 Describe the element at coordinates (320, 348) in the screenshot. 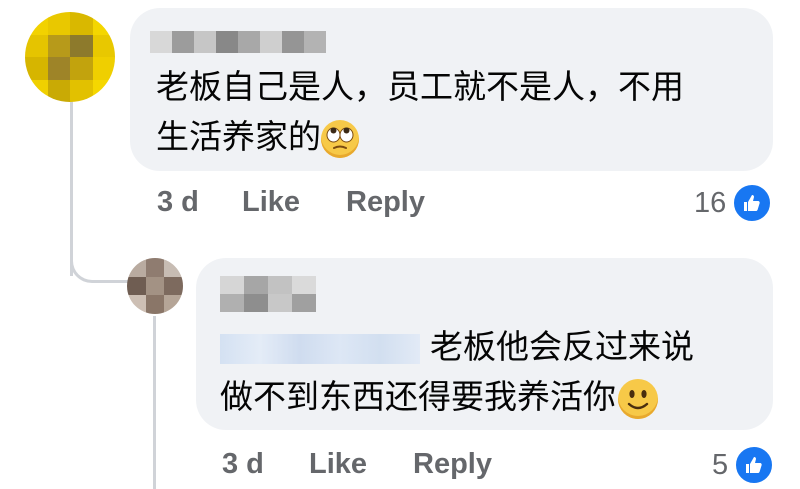

I see `mention-tag-blurred` at that location.